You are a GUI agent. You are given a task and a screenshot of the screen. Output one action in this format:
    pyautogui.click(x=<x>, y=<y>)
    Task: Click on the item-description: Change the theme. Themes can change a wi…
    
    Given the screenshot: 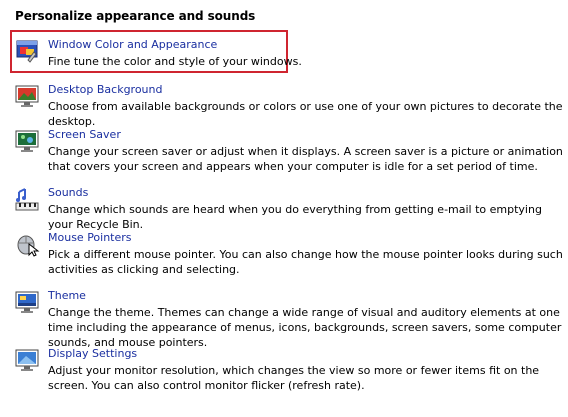 What is the action you would take?
    pyautogui.click(x=305, y=327)
    